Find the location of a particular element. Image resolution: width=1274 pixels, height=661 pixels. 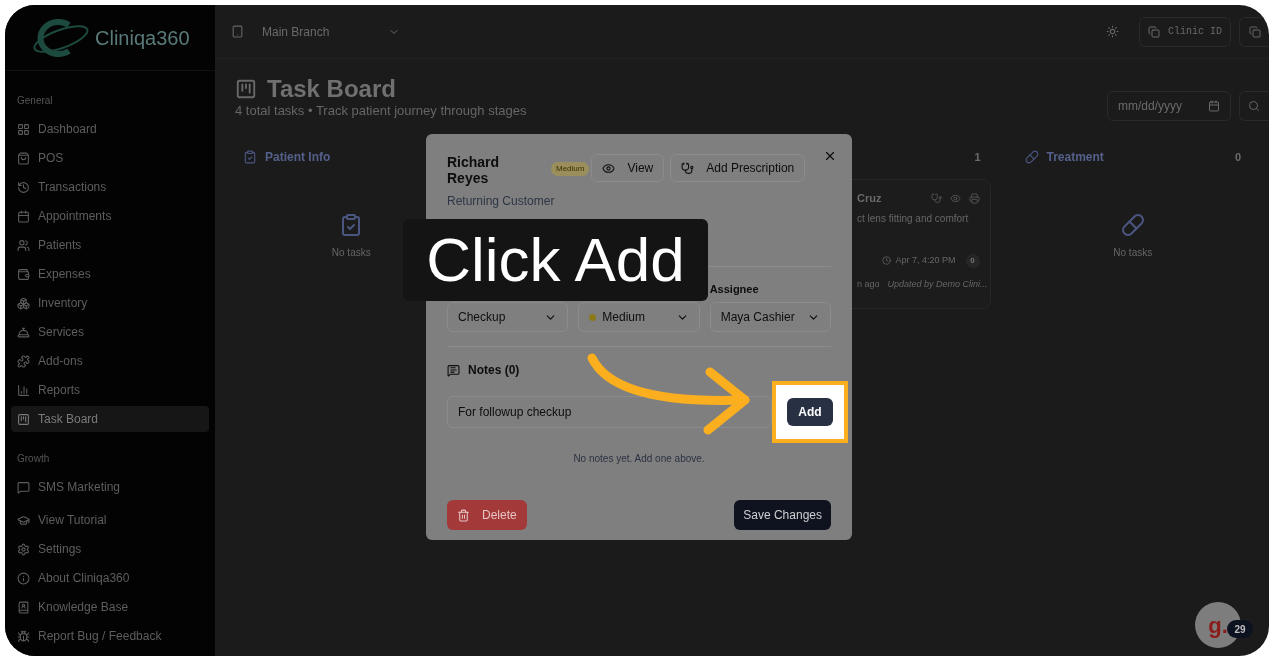

book-icon is located at coordinates (23, 607).